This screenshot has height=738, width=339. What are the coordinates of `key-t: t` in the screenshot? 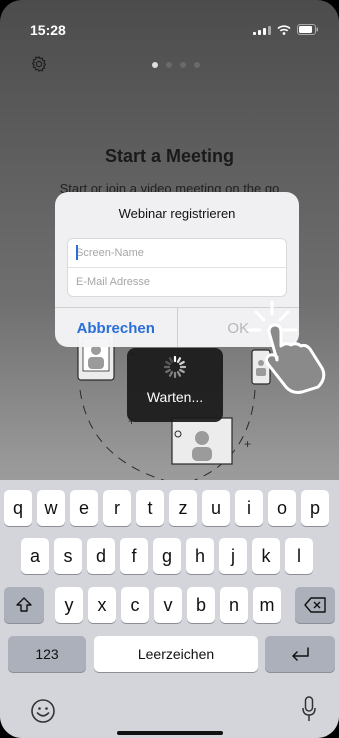 It's located at (150, 508).